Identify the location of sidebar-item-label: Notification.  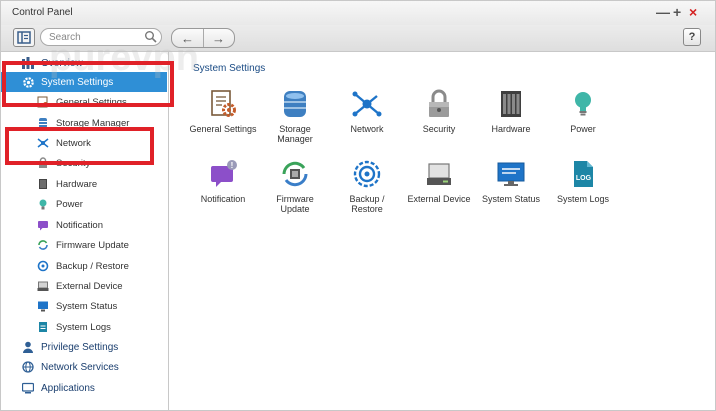
(79, 225).